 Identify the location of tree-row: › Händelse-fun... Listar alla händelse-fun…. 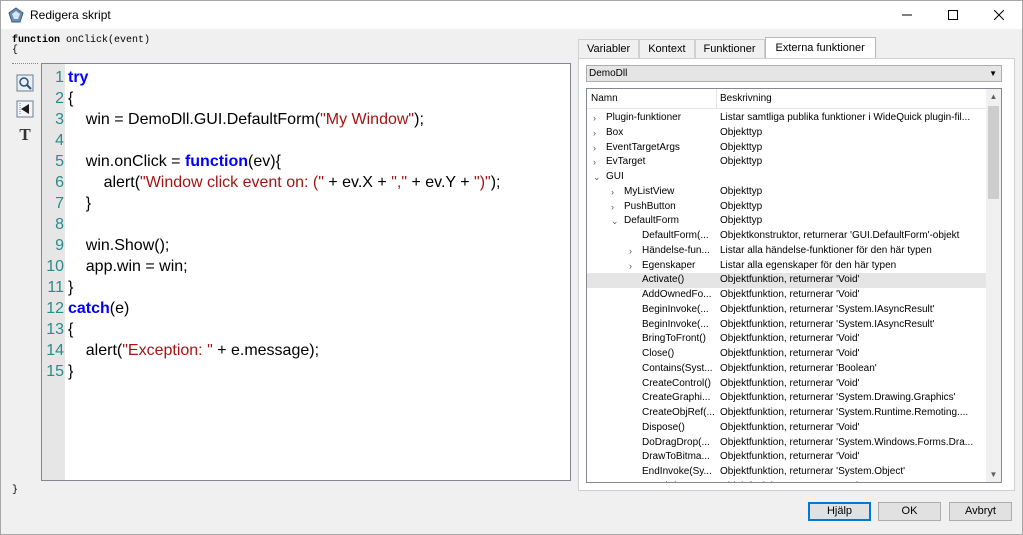
(787, 251).